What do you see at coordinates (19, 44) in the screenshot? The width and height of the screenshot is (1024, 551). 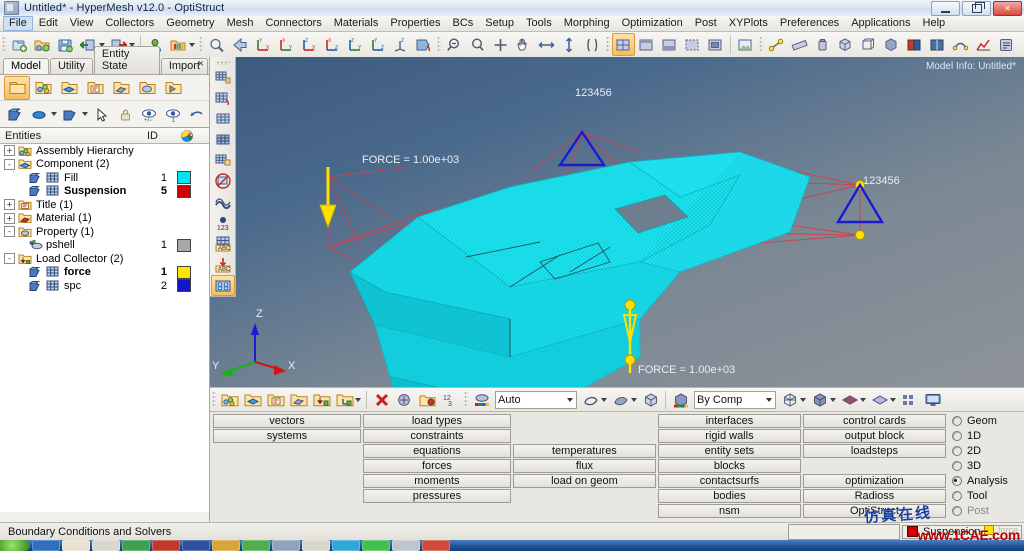 I see `new-model-icon` at bounding box center [19, 44].